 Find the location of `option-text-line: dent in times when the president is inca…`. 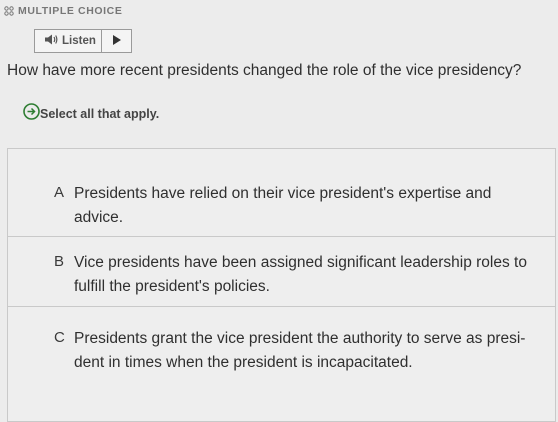

option-text-line: dent in times when the president is inca… is located at coordinates (243, 362).